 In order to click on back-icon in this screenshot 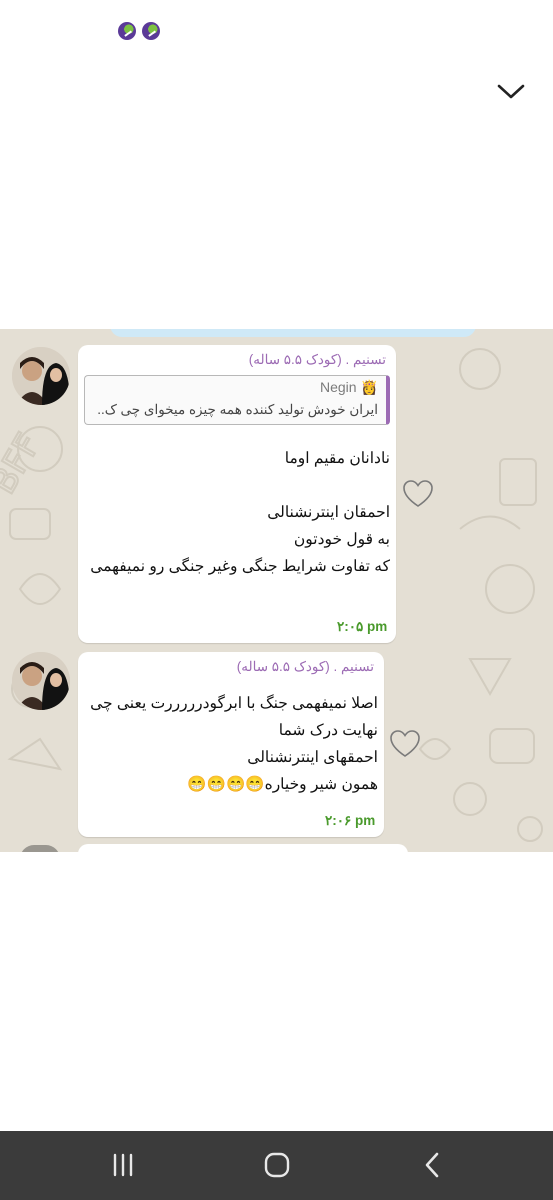, I will do `click(432, 1165)`.